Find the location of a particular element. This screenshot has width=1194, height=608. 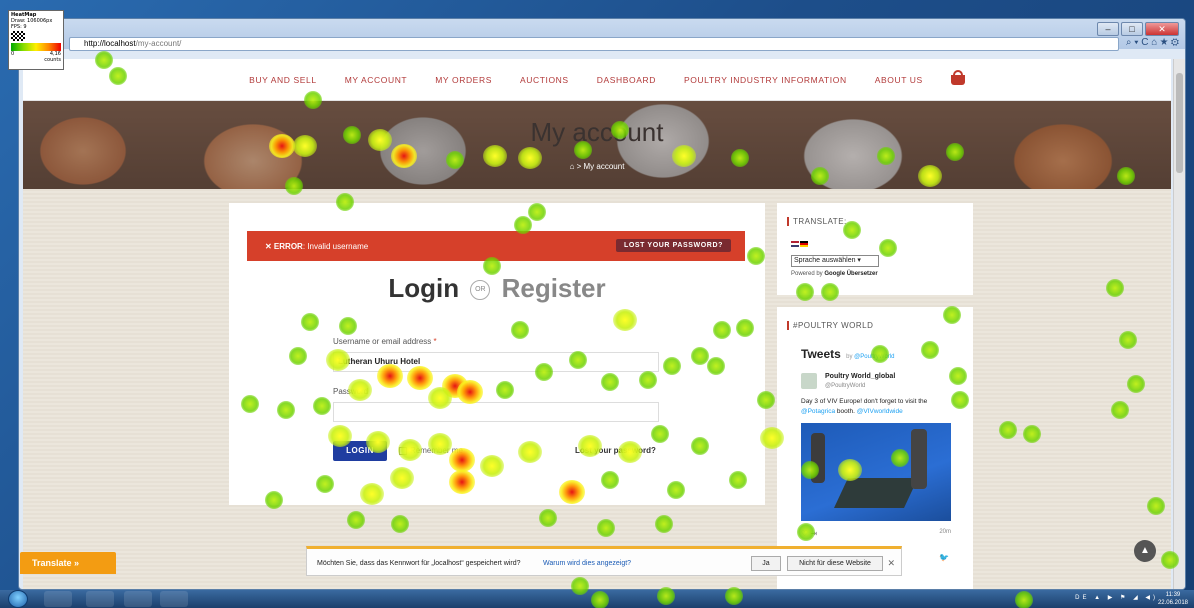

minimize-button: – is located at coordinates (1108, 29).